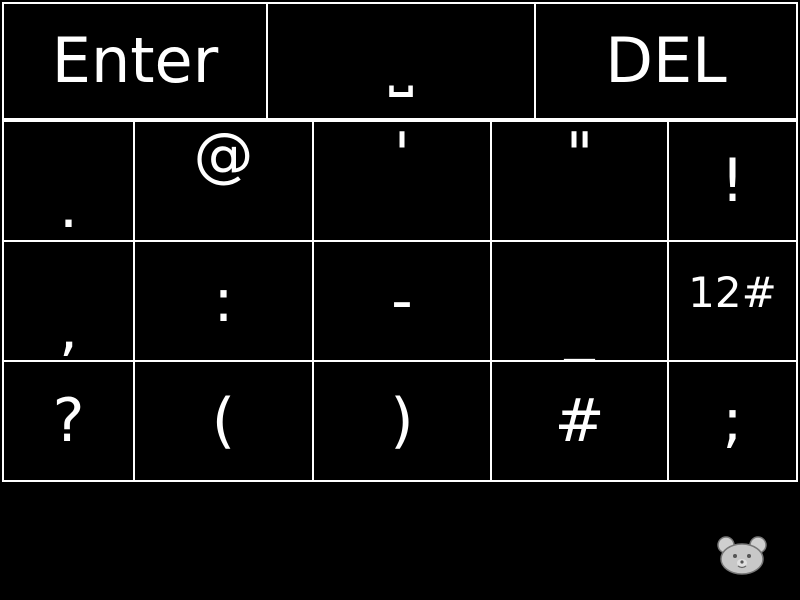 This screenshot has height=600, width=800. I want to click on right-parenthesis-key-label: ), so click(402, 421).